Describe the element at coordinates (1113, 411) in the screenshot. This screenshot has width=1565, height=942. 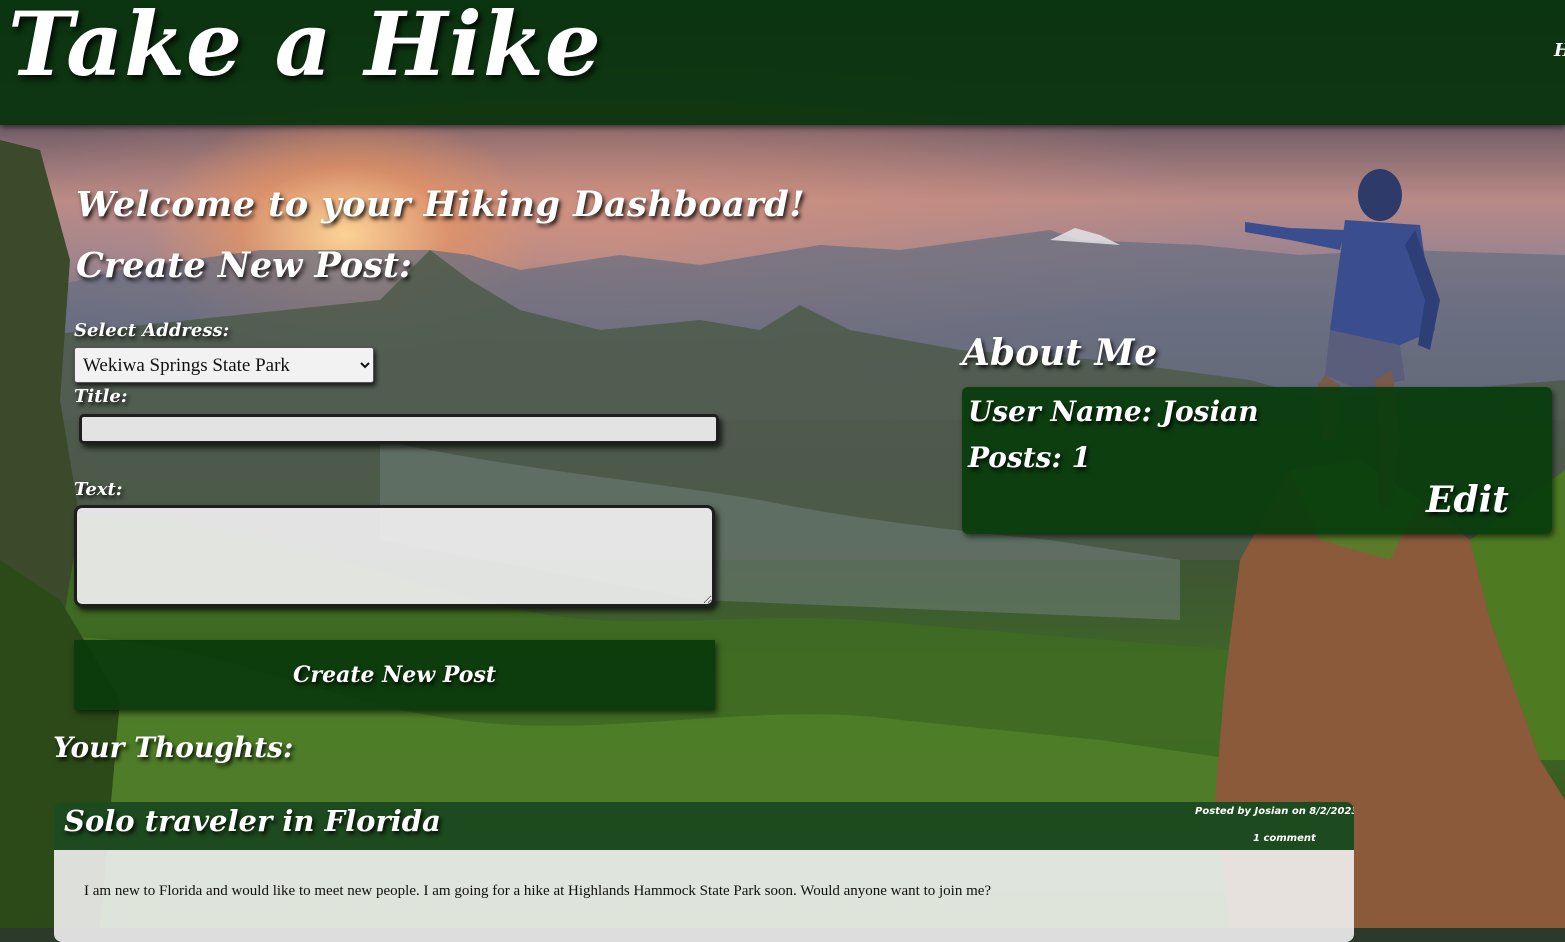
I see `about-user-name: User Name: Josian` at that location.